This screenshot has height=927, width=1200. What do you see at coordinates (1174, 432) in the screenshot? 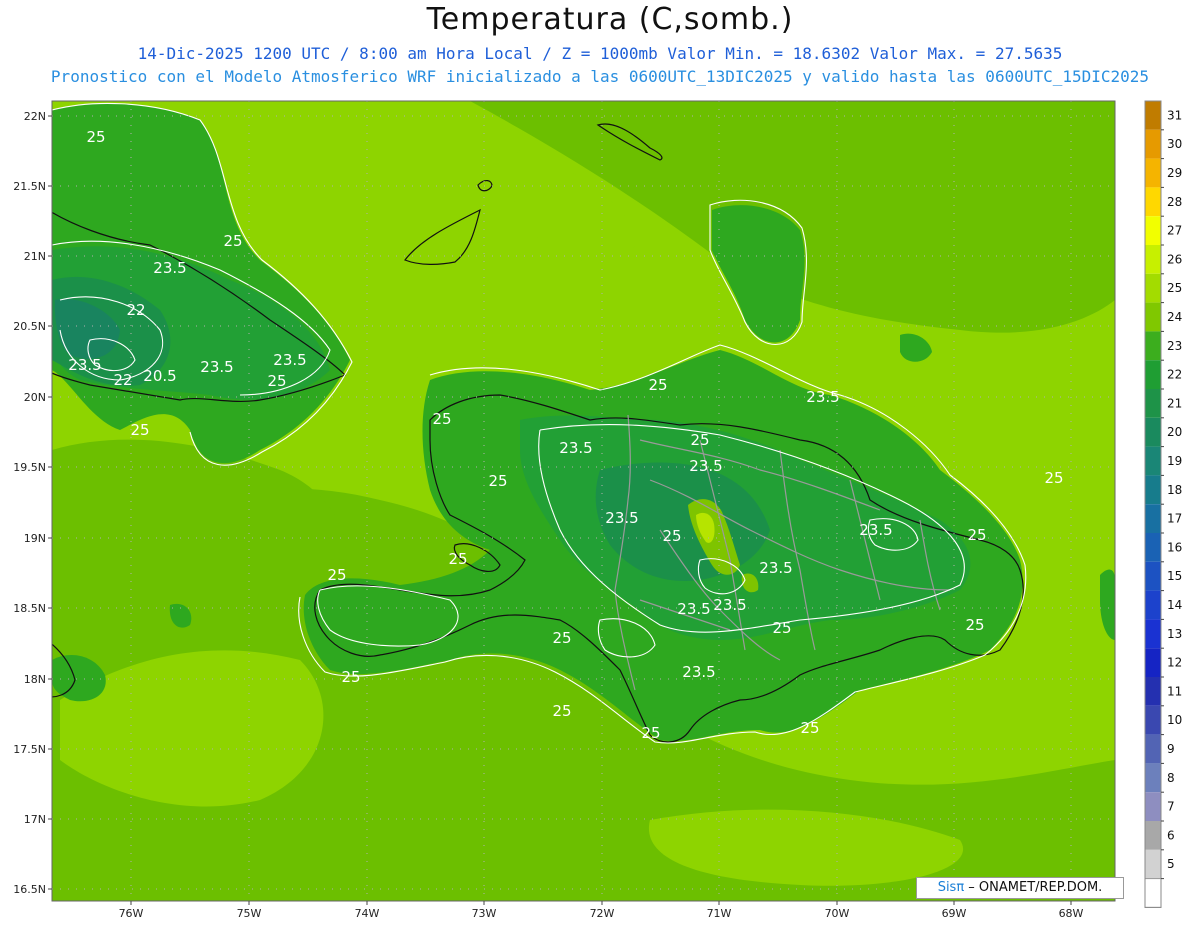
I see `colorbar-label: 20` at bounding box center [1174, 432].